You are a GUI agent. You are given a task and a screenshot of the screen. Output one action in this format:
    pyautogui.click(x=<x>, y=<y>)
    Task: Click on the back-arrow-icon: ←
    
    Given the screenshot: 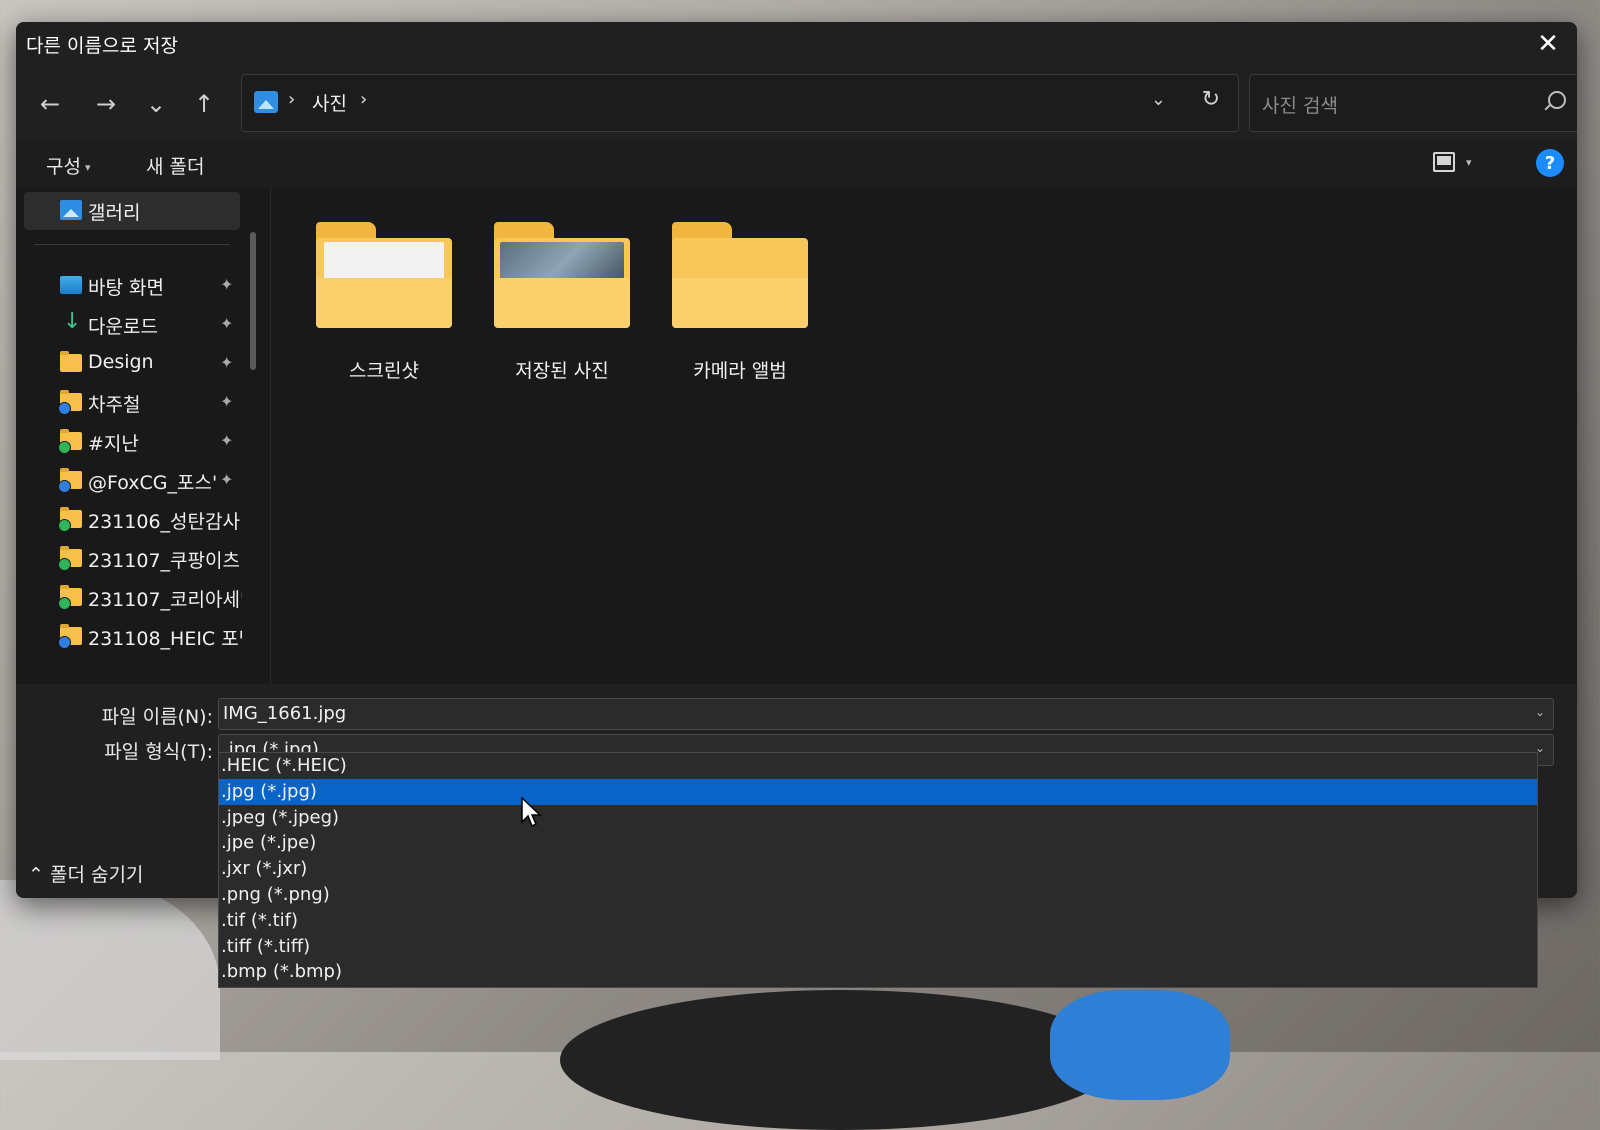 What is the action you would take?
    pyautogui.click(x=50, y=104)
    